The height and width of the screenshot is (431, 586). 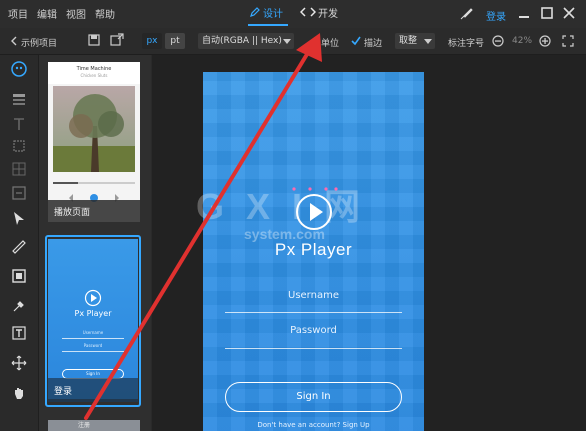 What do you see at coordinates (94, 75) in the screenshot?
I see `thumb-subtitle: Chicken Sluts` at bounding box center [94, 75].